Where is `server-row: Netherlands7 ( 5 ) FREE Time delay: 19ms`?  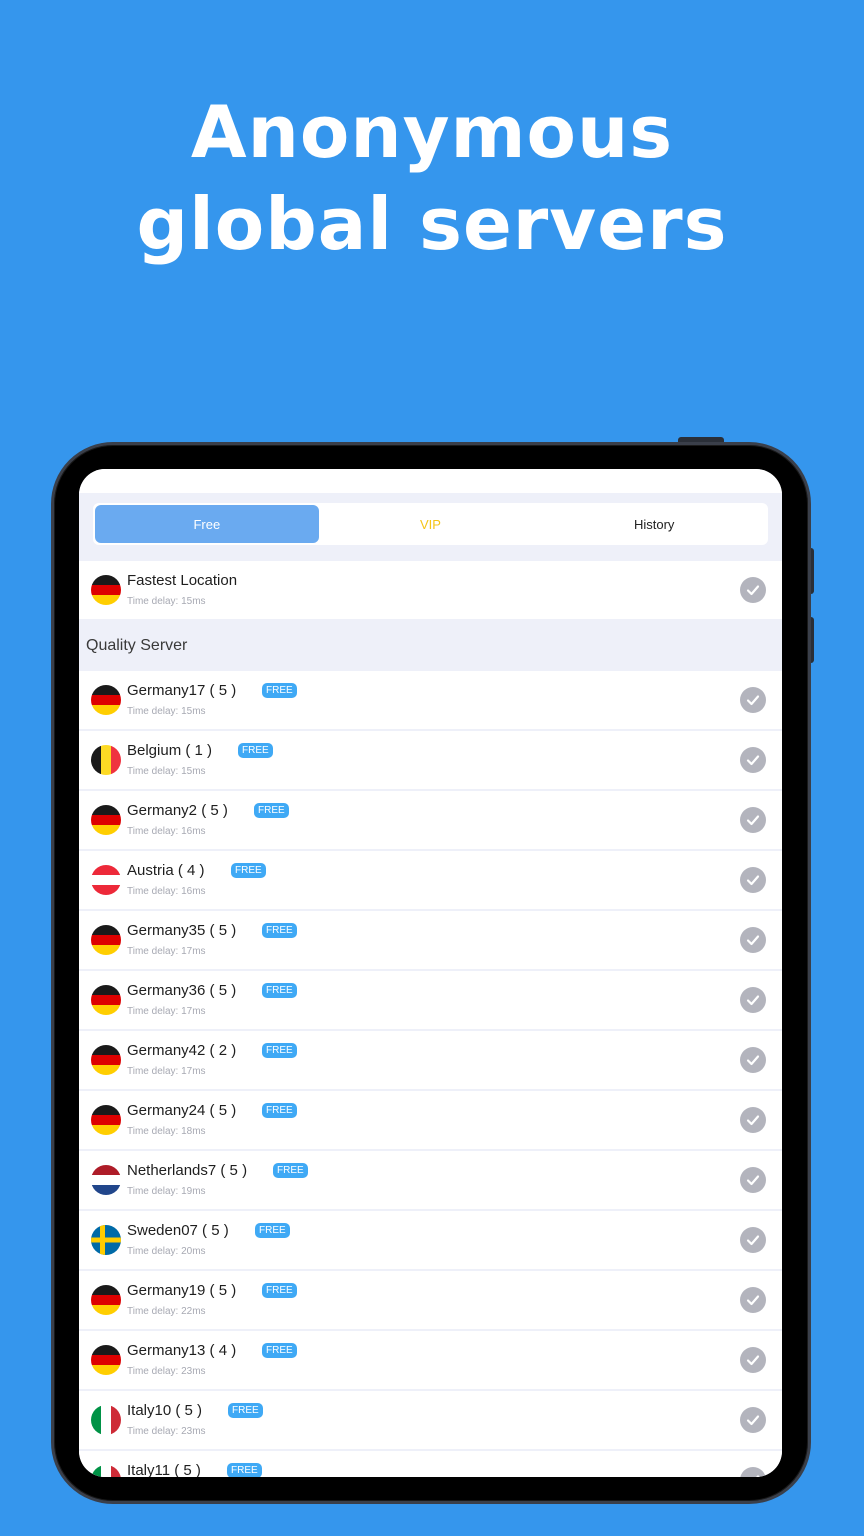 server-row: Netherlands7 ( 5 ) FREE Time delay: 19ms is located at coordinates (430, 1180).